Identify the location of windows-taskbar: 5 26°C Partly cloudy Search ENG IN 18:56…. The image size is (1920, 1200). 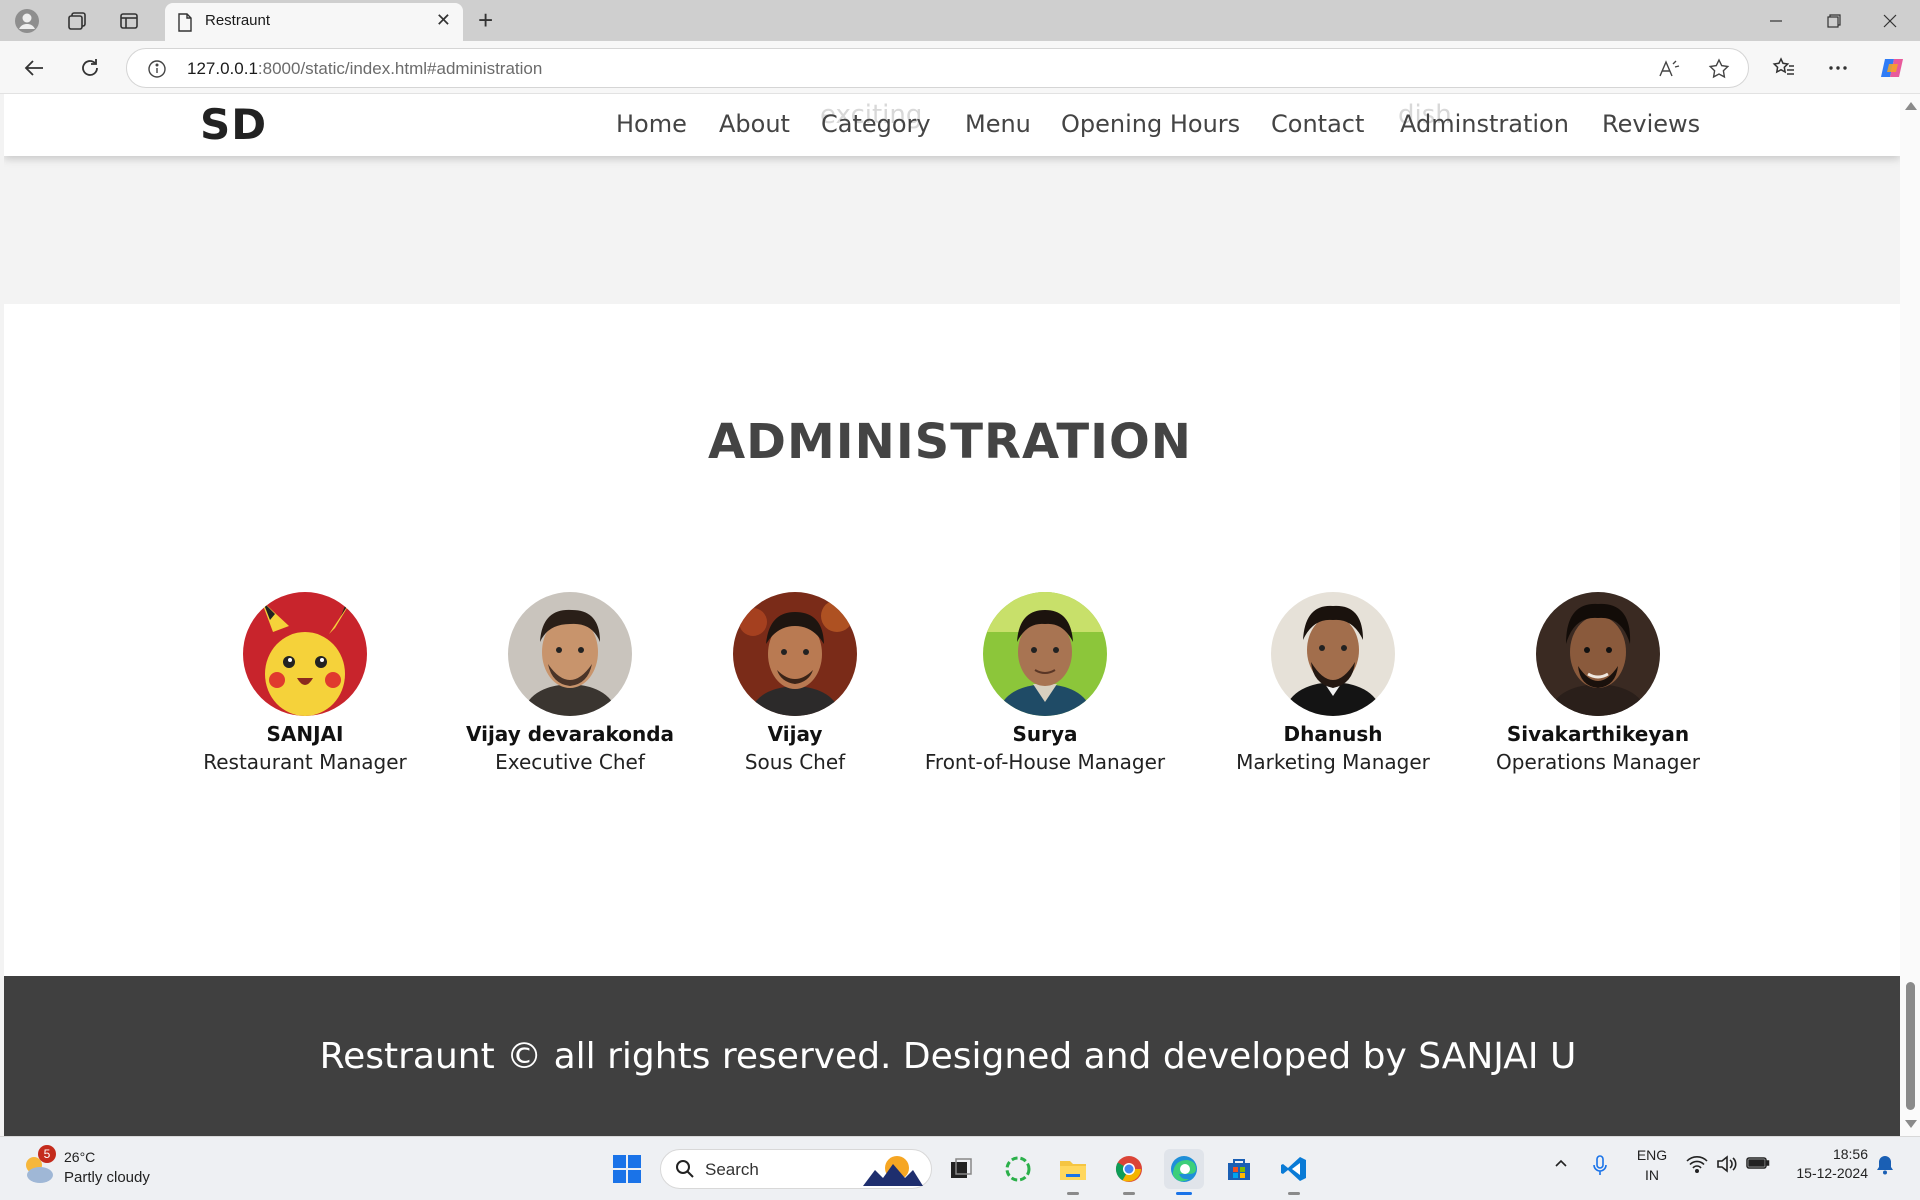
(960, 1168).